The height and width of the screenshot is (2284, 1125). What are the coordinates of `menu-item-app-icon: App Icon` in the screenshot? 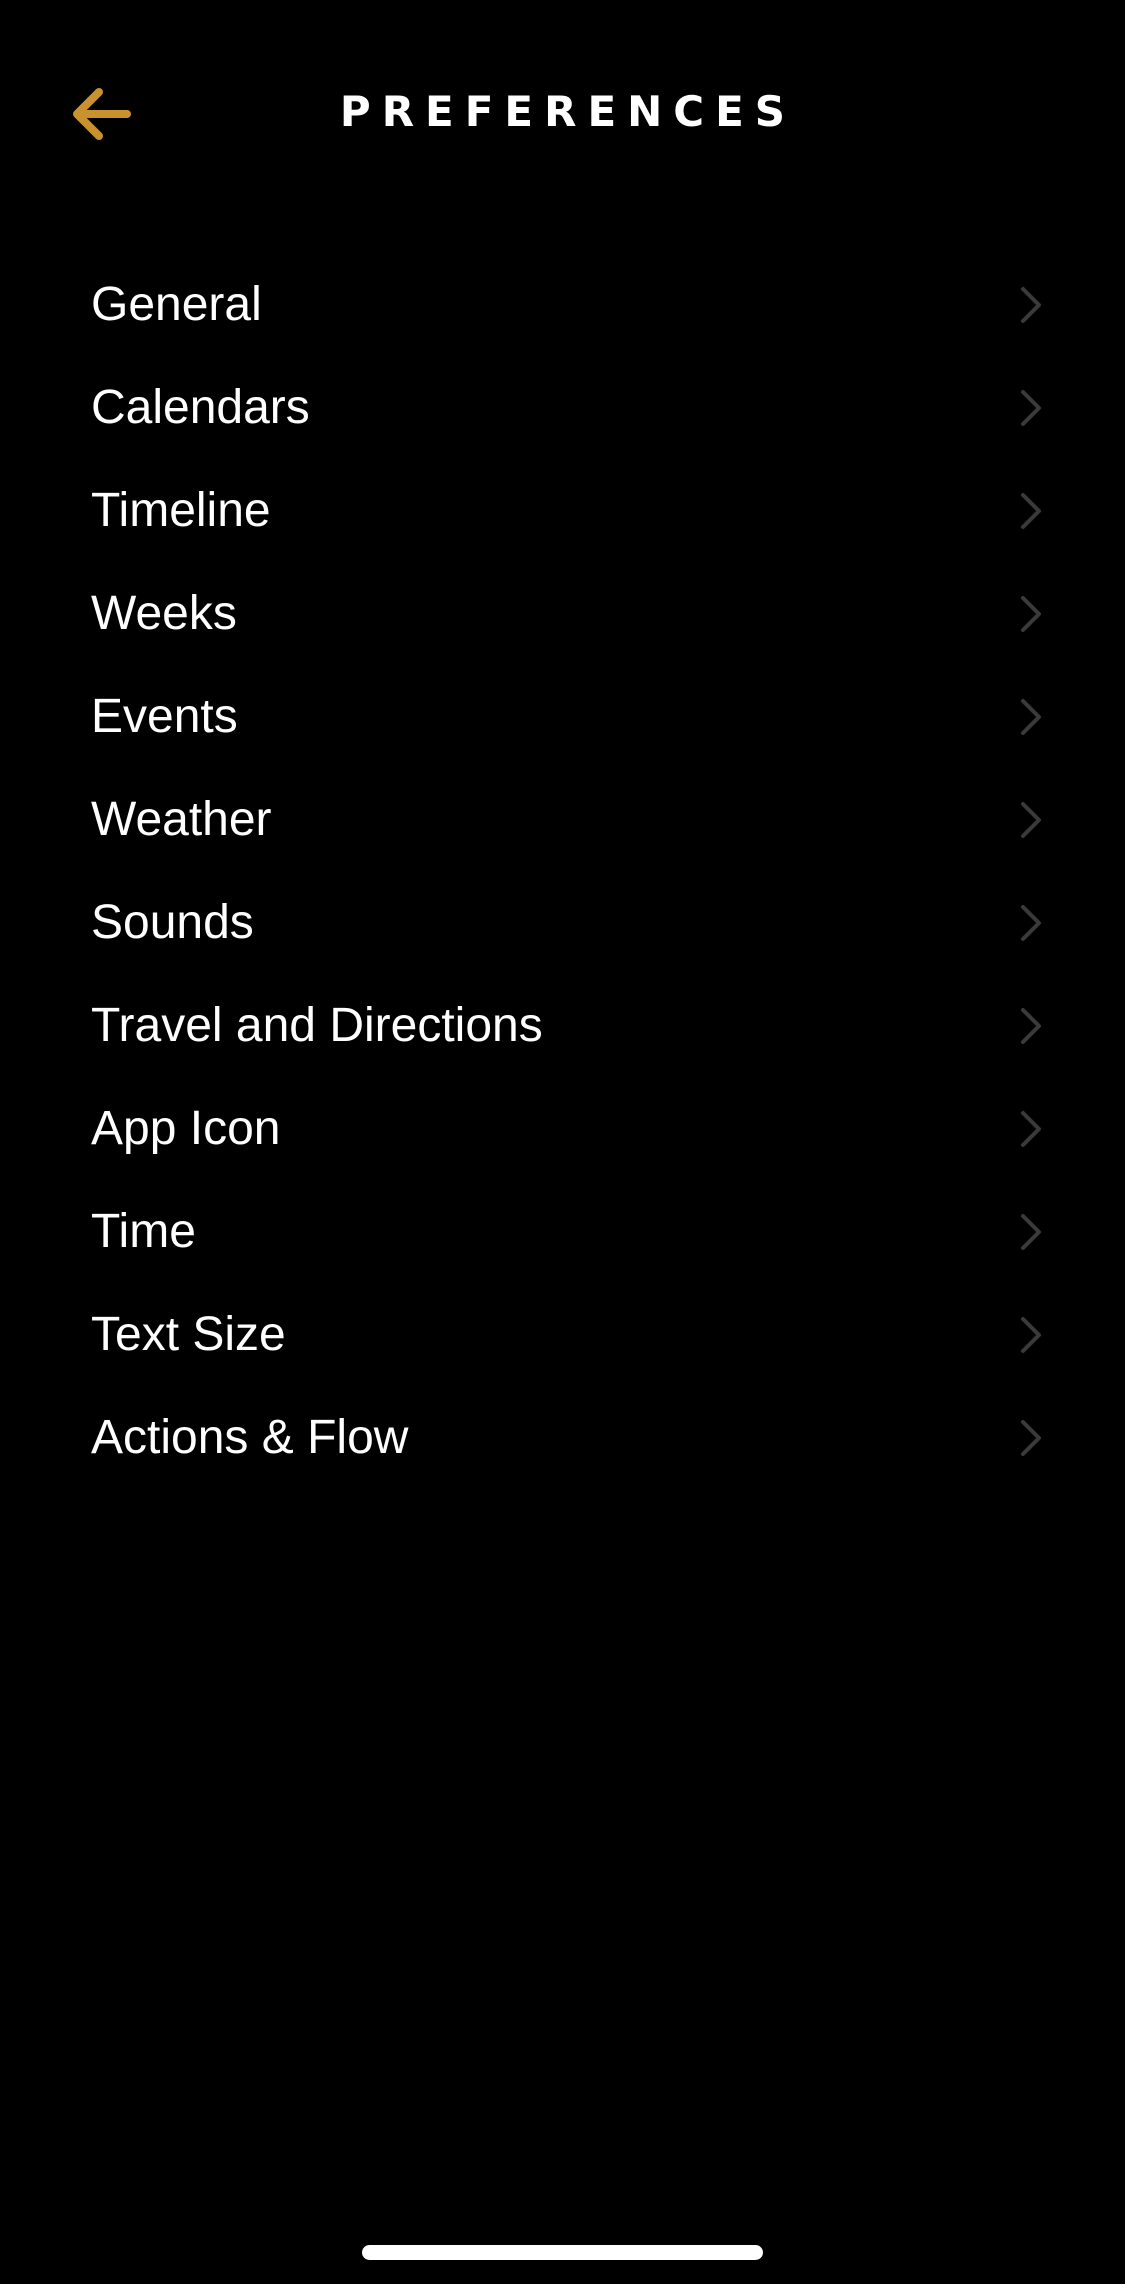 It's located at (562, 1128).